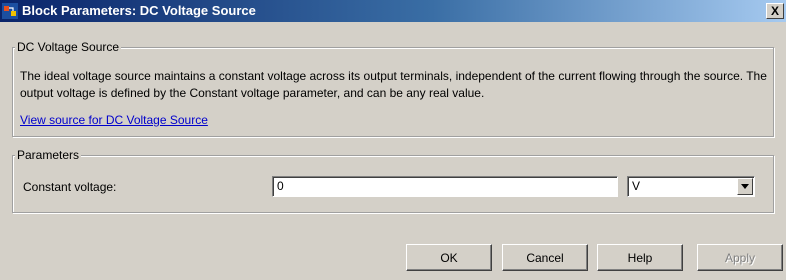 The width and height of the screenshot is (788, 280). I want to click on simulink-block-icon, so click(10, 11).